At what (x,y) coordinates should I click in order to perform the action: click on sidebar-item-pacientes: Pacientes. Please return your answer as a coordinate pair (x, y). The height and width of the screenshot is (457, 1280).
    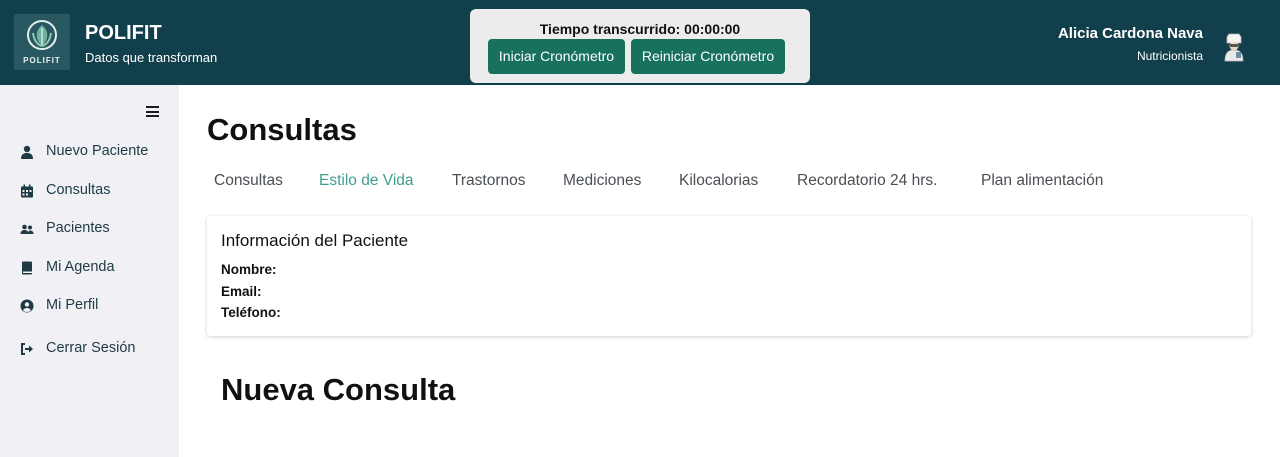
    Looking at the image, I should click on (95, 229).